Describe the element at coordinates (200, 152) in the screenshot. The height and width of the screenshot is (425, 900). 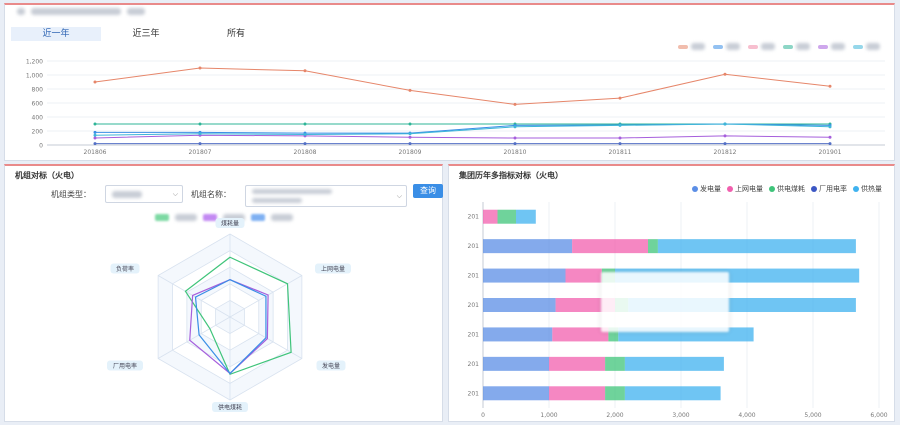
I see `x-tick-label: 201807` at that location.